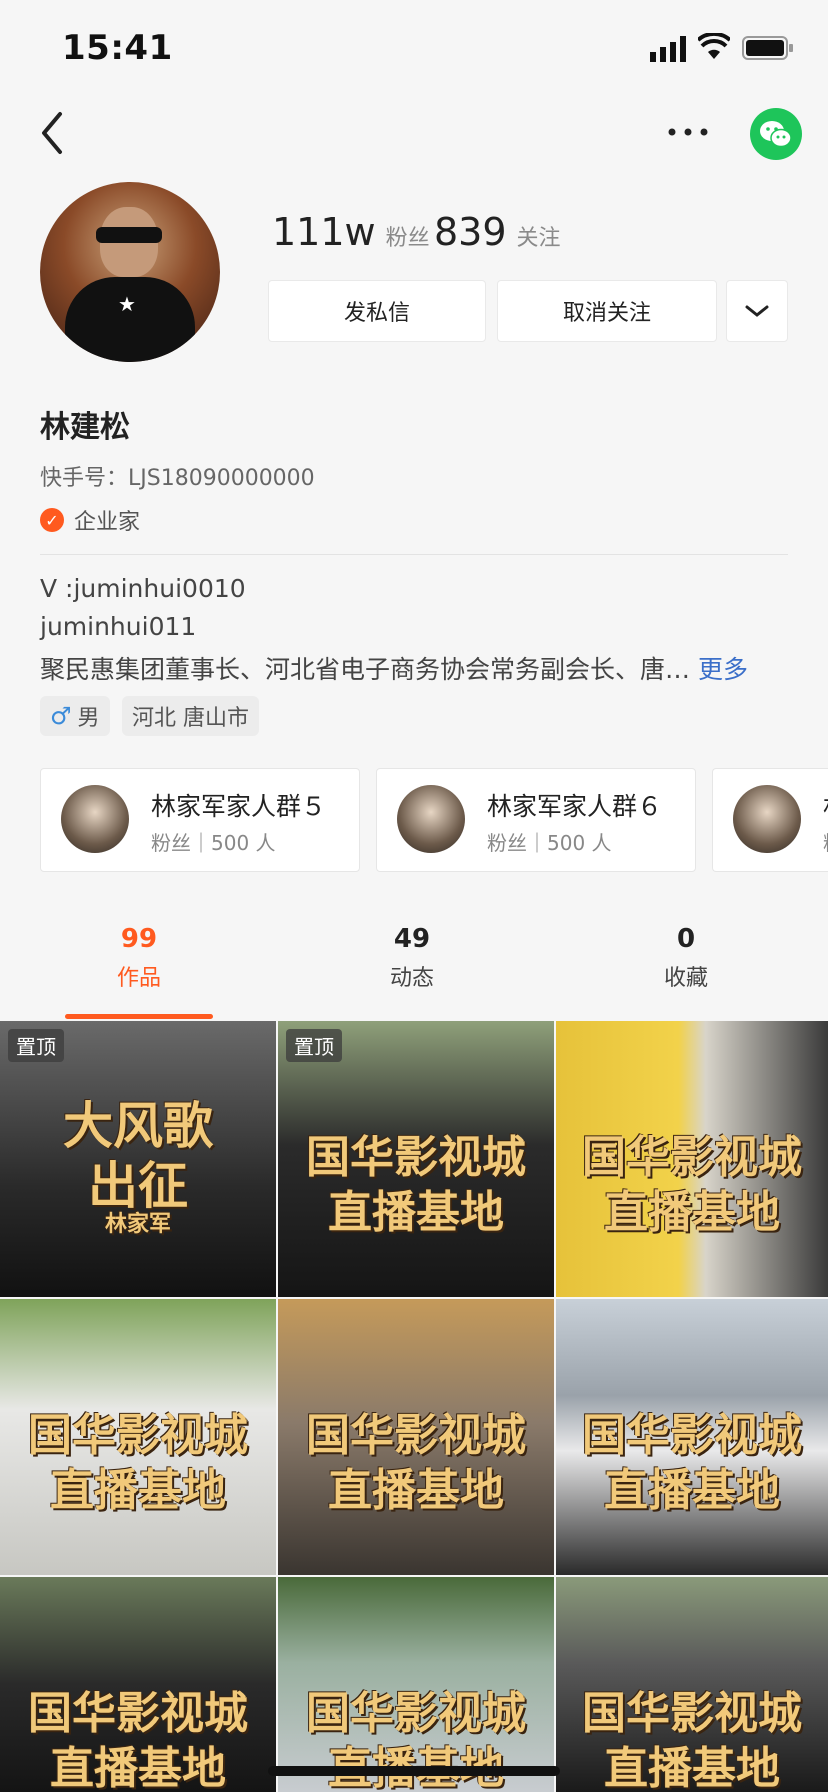 Image resolution: width=828 pixels, height=1792 pixels. I want to click on video-tile: 置顶 大风歌 出征 林家军, so click(138, 1159).